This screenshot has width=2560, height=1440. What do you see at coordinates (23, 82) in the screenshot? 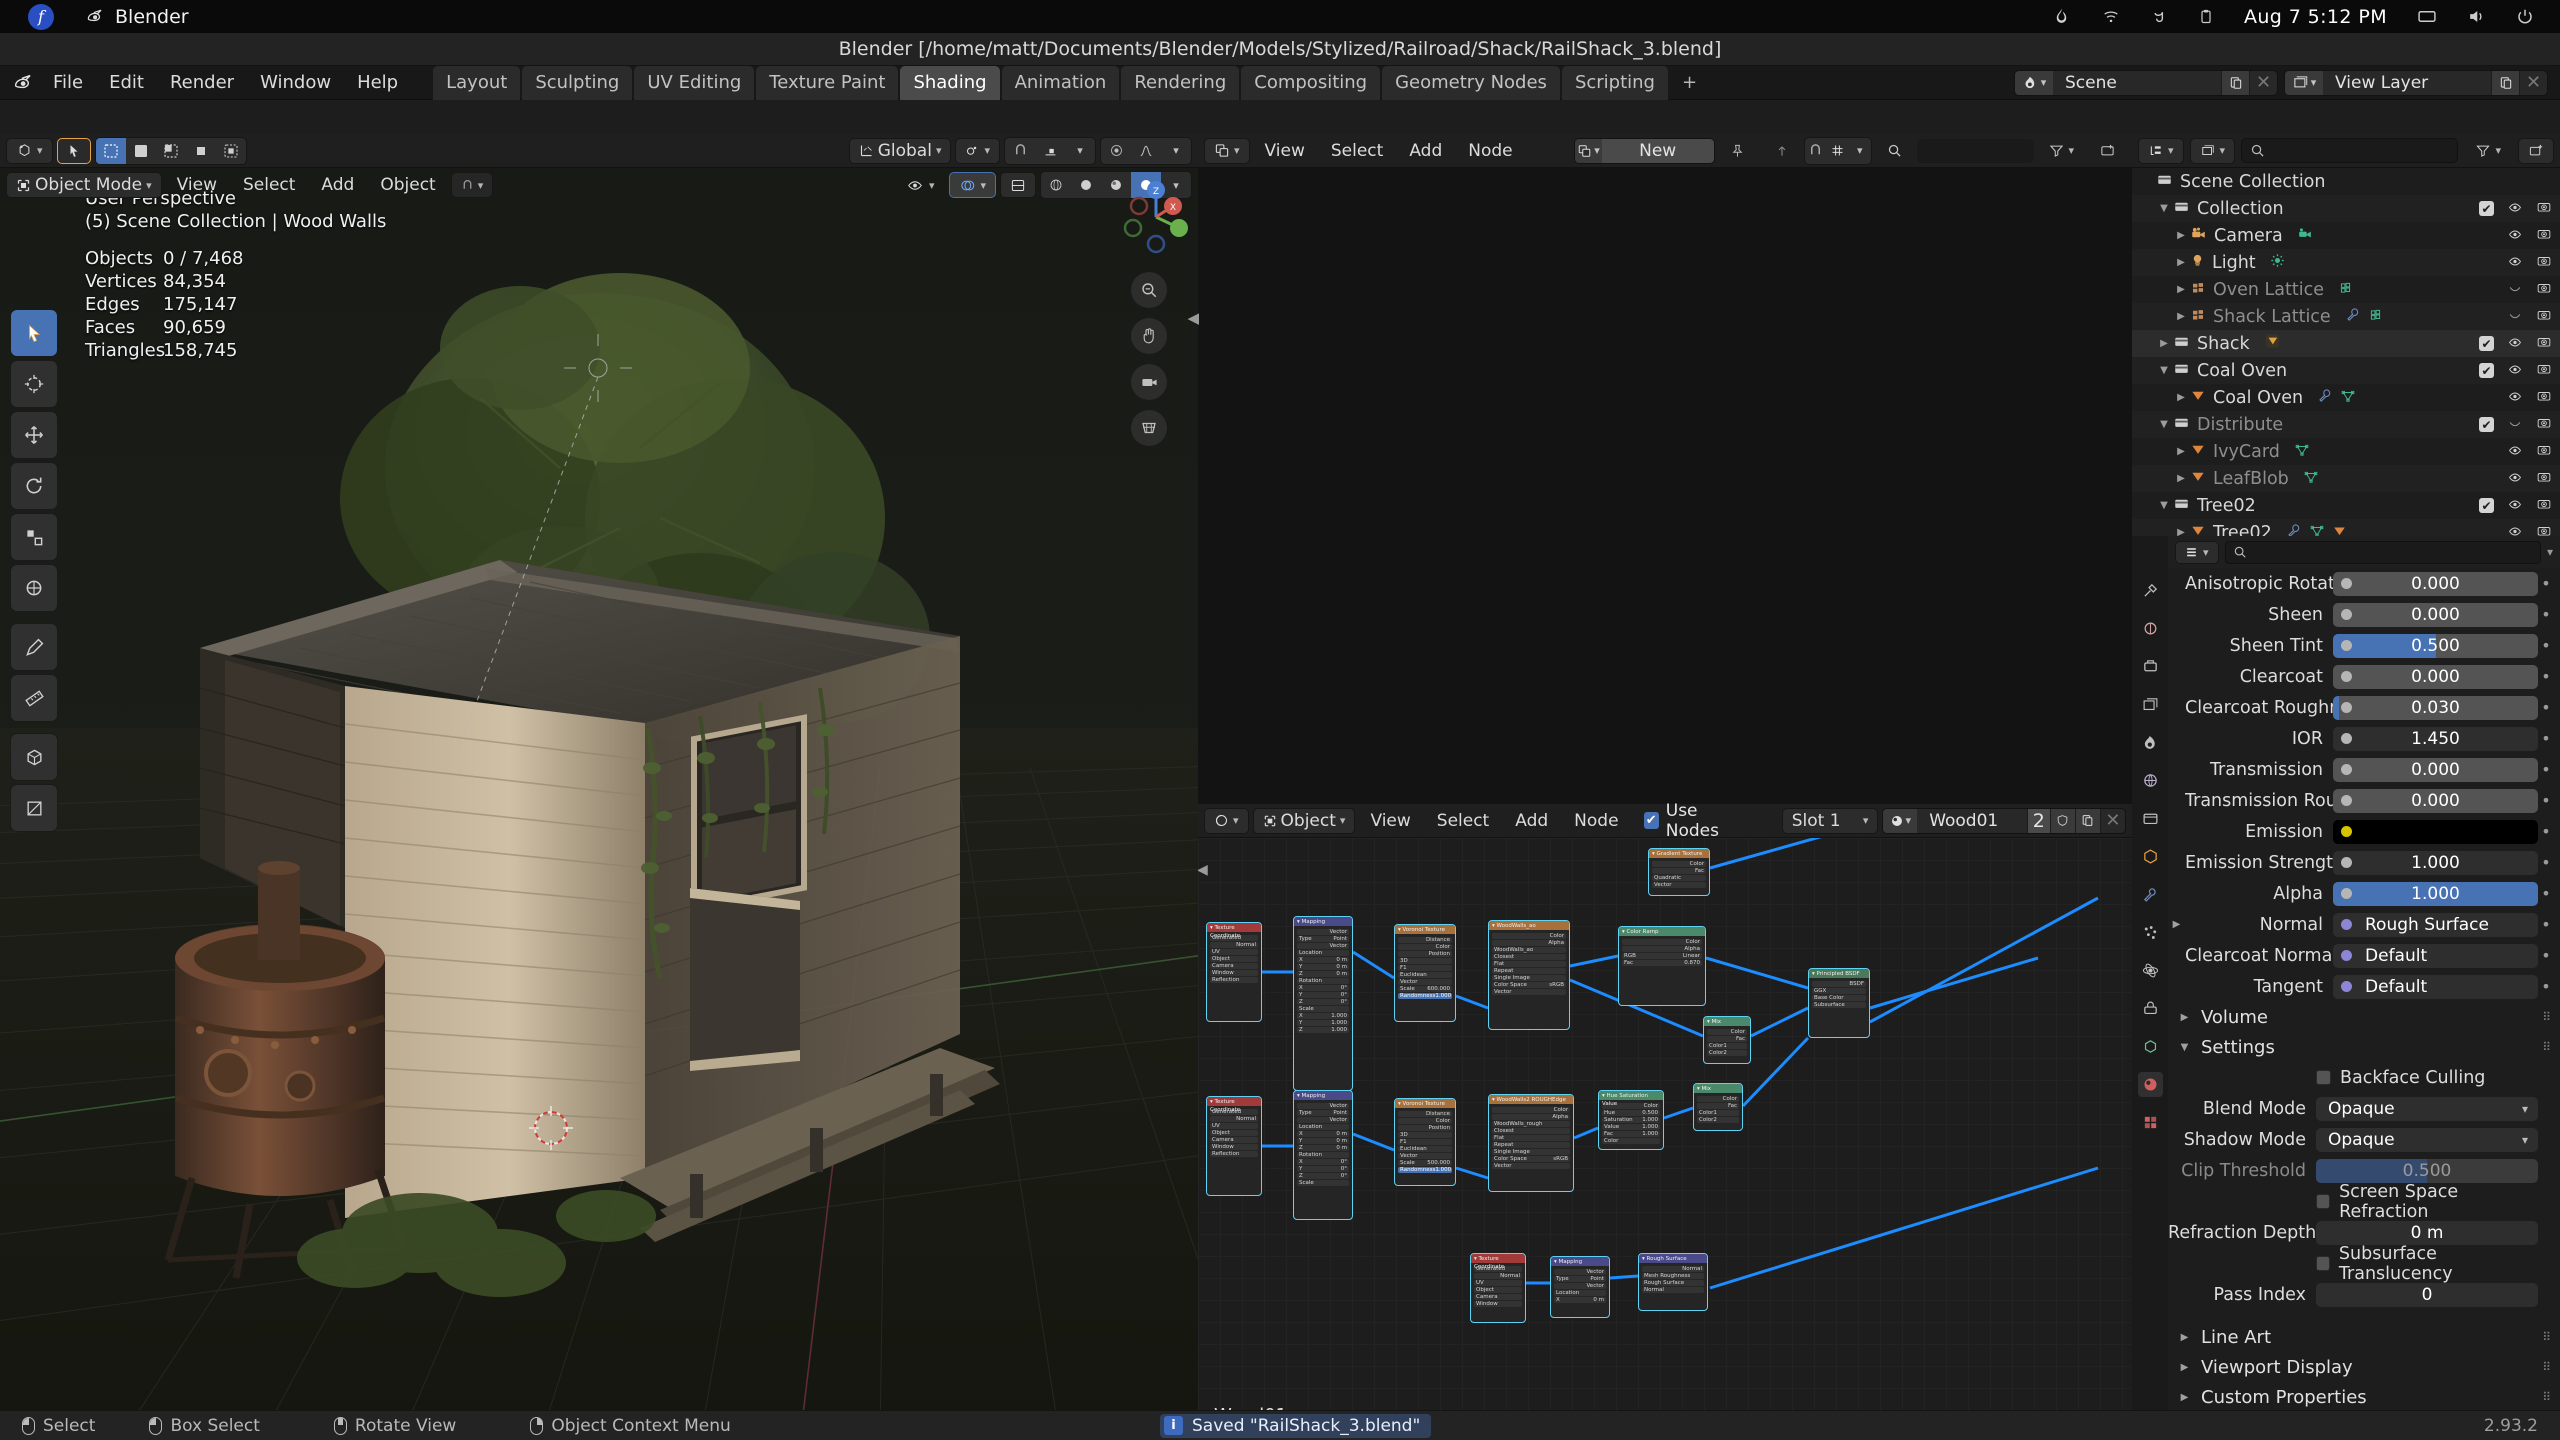
I see `blender-logo-icon` at bounding box center [23, 82].